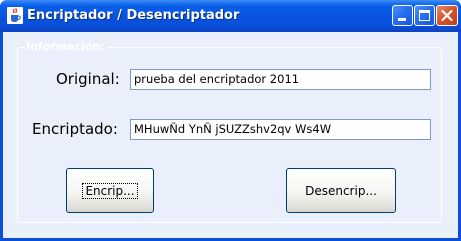 This screenshot has width=461, height=241. What do you see at coordinates (402, 15) in the screenshot?
I see `minimize-button` at bounding box center [402, 15].